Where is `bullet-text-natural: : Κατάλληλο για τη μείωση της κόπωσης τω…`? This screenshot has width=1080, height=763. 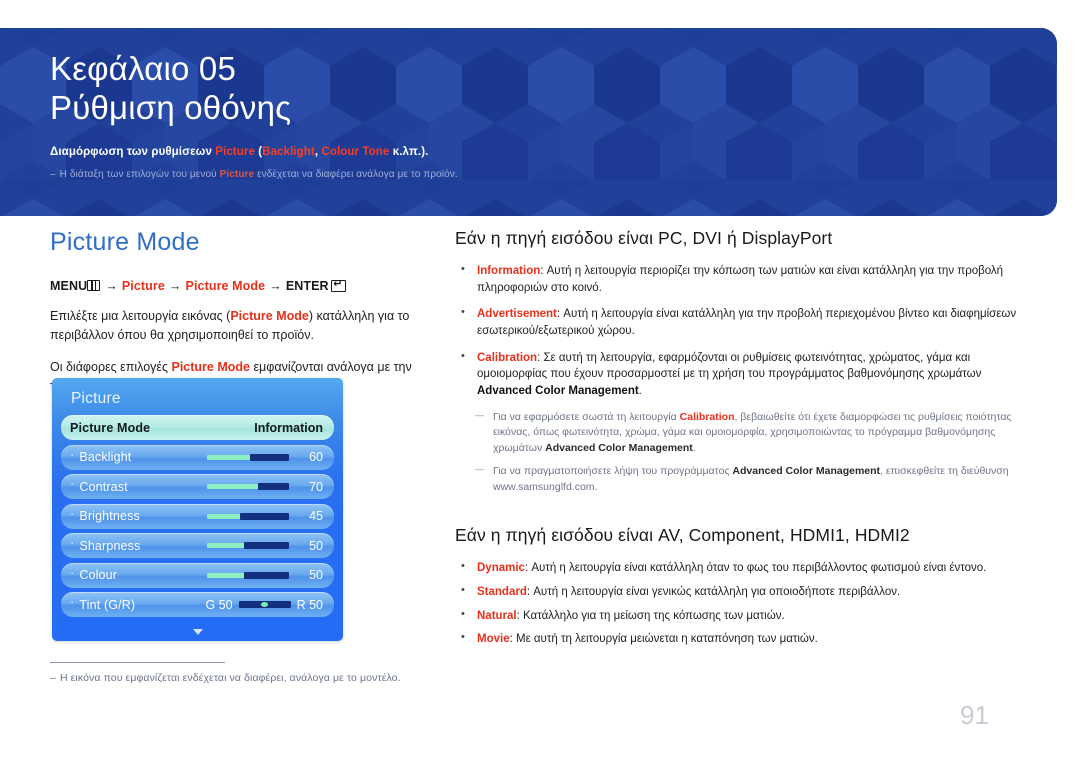 bullet-text-natural: : Κατάλληλο για τη μείωση της κόπωσης τω… is located at coordinates (650, 615).